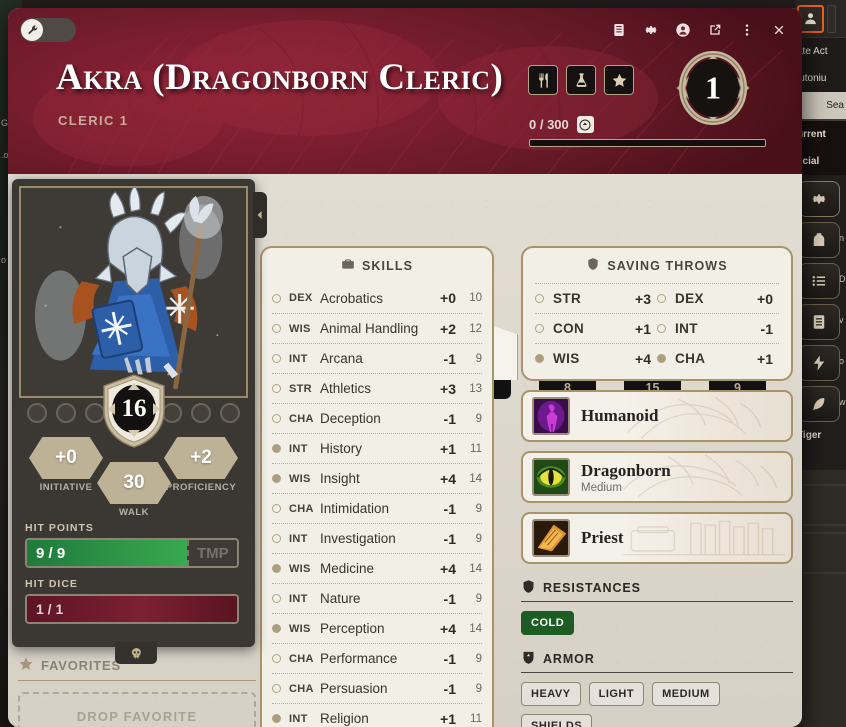  Describe the element at coordinates (377, 688) in the screenshot. I see `skill-row: CHA Persuasion -1 9` at that location.